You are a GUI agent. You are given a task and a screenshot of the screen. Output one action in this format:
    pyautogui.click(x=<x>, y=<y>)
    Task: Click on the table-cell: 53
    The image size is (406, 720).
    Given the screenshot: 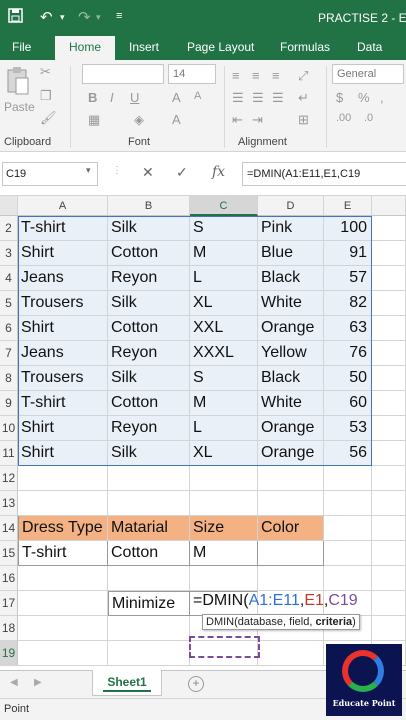 What is the action you would take?
    pyautogui.click(x=348, y=428)
    